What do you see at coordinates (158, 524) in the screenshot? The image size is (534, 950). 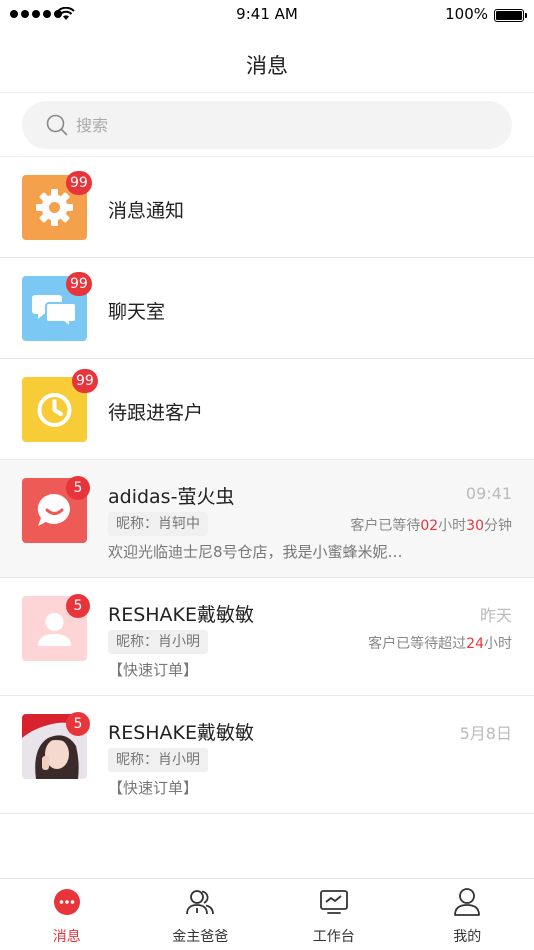 I see `nickname-tag: 昵称：肖轲中` at bounding box center [158, 524].